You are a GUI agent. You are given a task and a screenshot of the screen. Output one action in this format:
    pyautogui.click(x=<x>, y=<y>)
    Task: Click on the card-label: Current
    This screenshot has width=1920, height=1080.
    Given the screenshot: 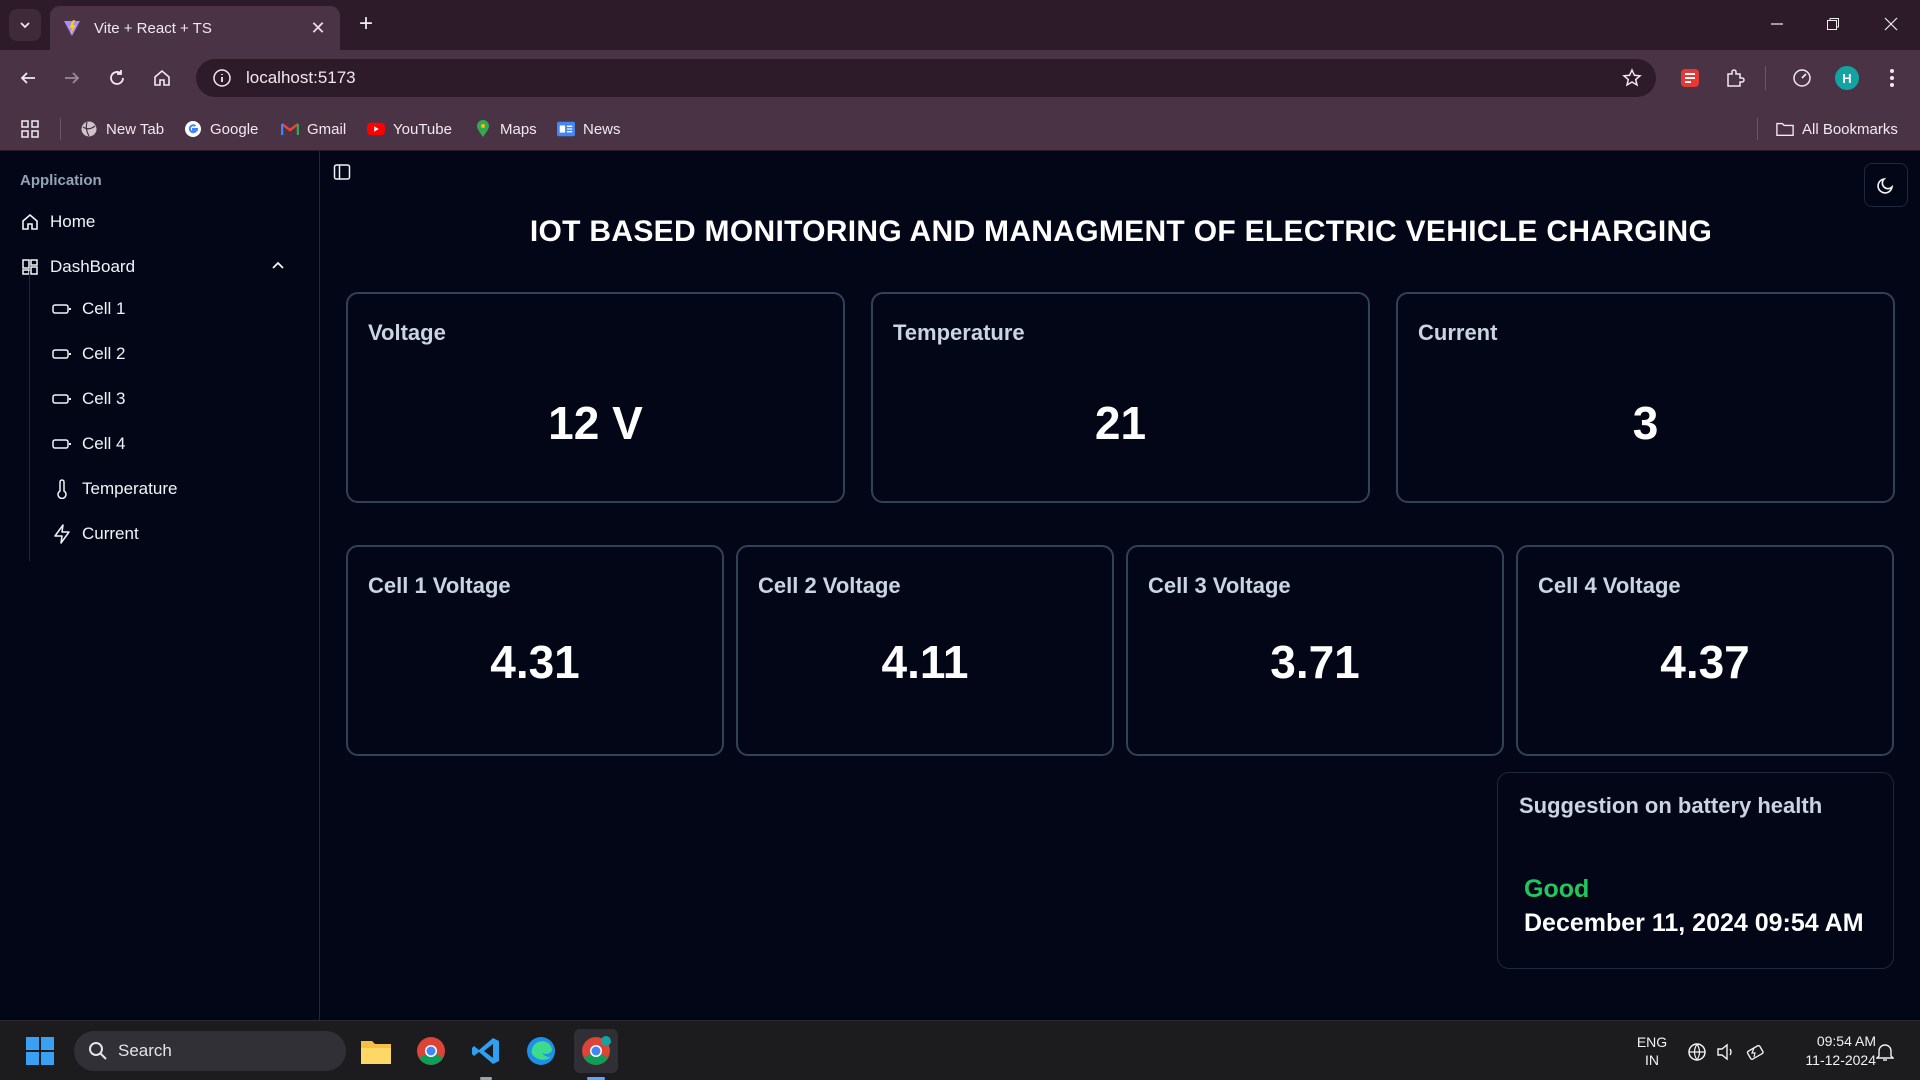 What is the action you would take?
    pyautogui.click(x=1458, y=332)
    